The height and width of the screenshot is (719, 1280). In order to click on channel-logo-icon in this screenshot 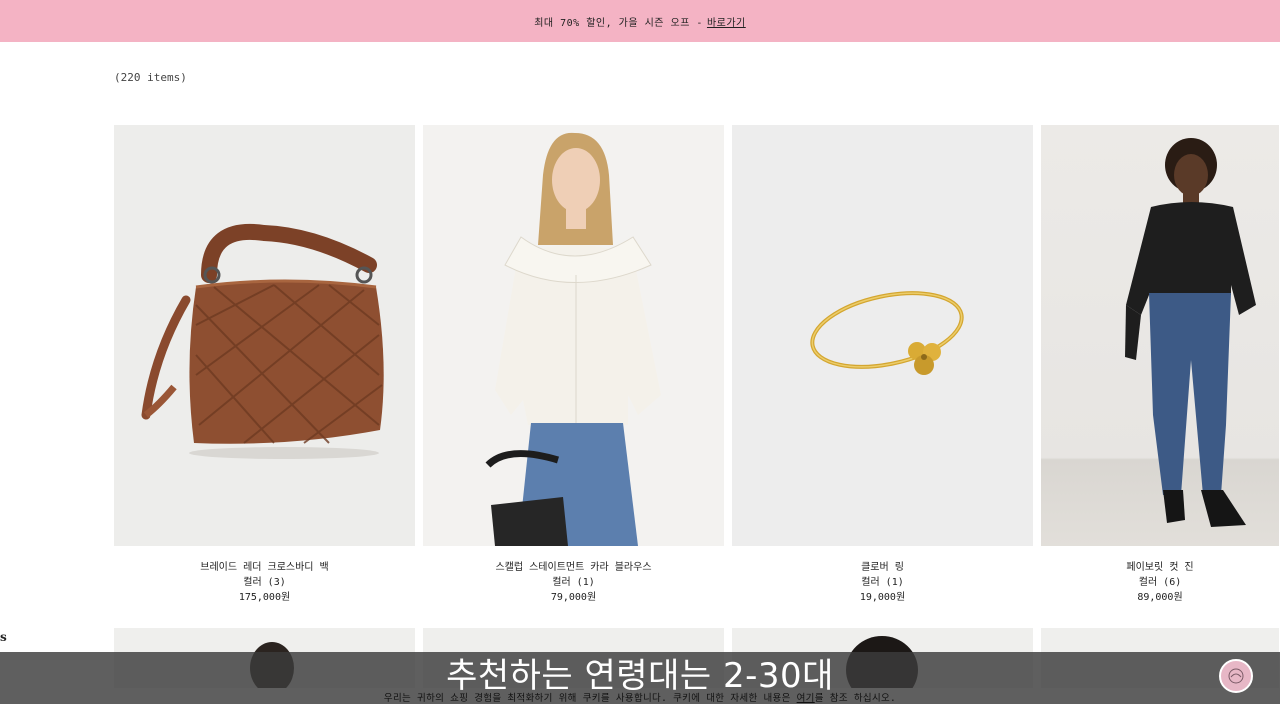, I will do `click(1236, 676)`.